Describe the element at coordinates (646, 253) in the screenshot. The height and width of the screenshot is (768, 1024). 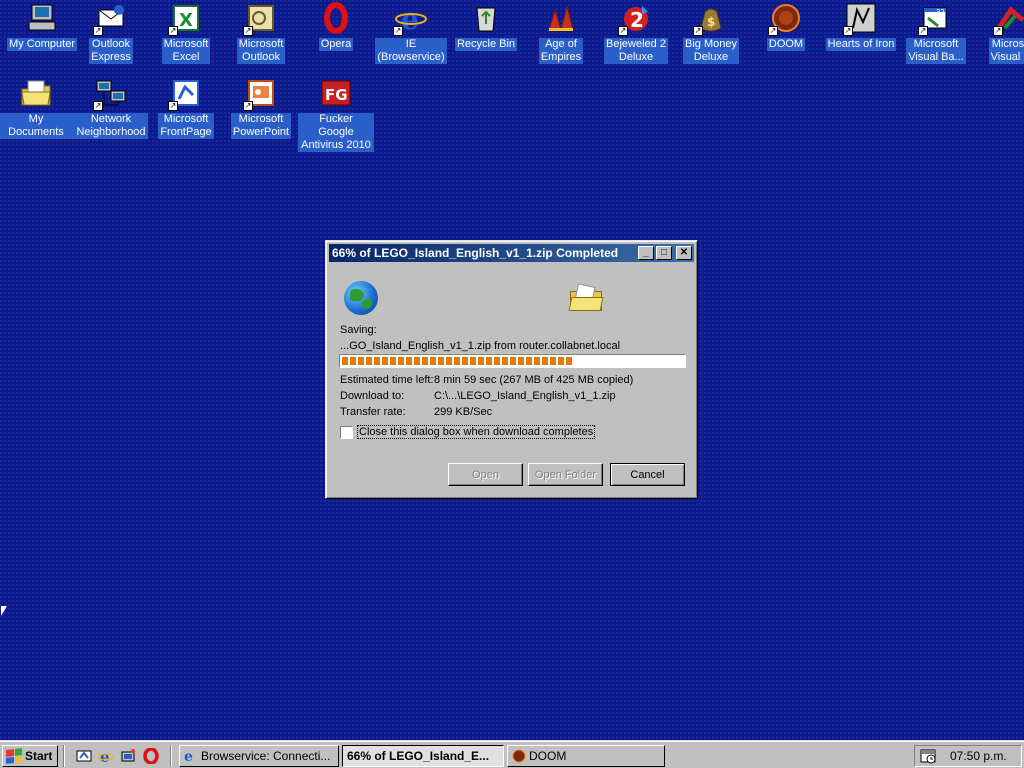
I see `minimize-button: _` at that location.